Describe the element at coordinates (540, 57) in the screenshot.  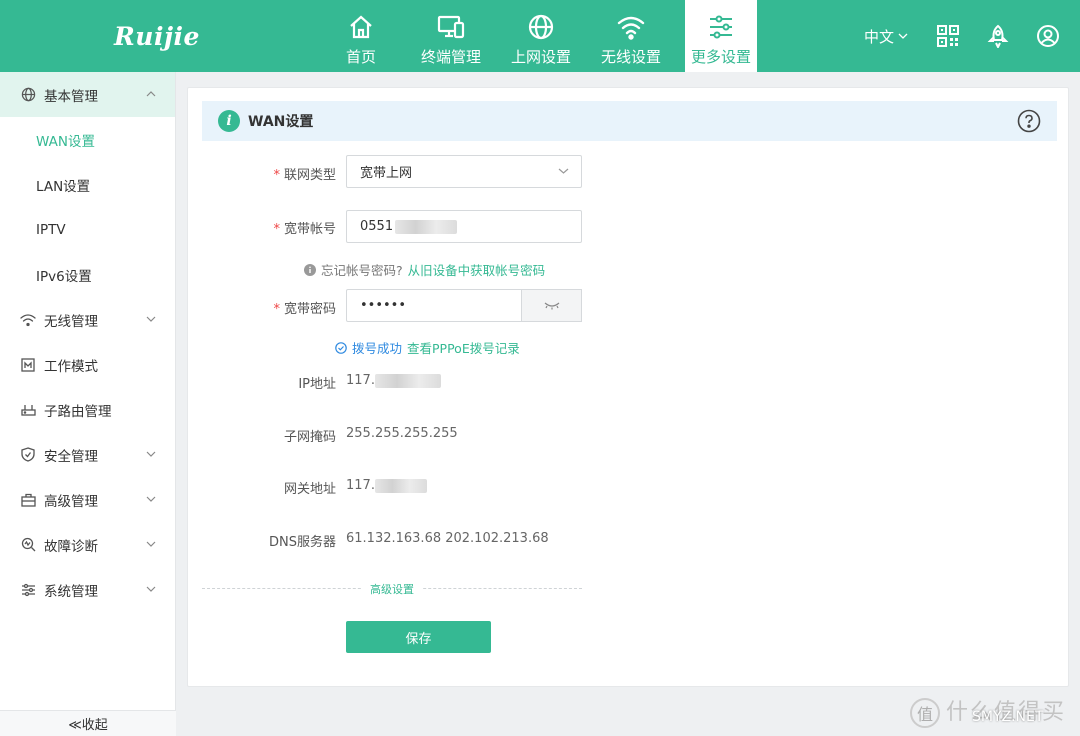
I see `nav-internet-label: 上网设置` at that location.